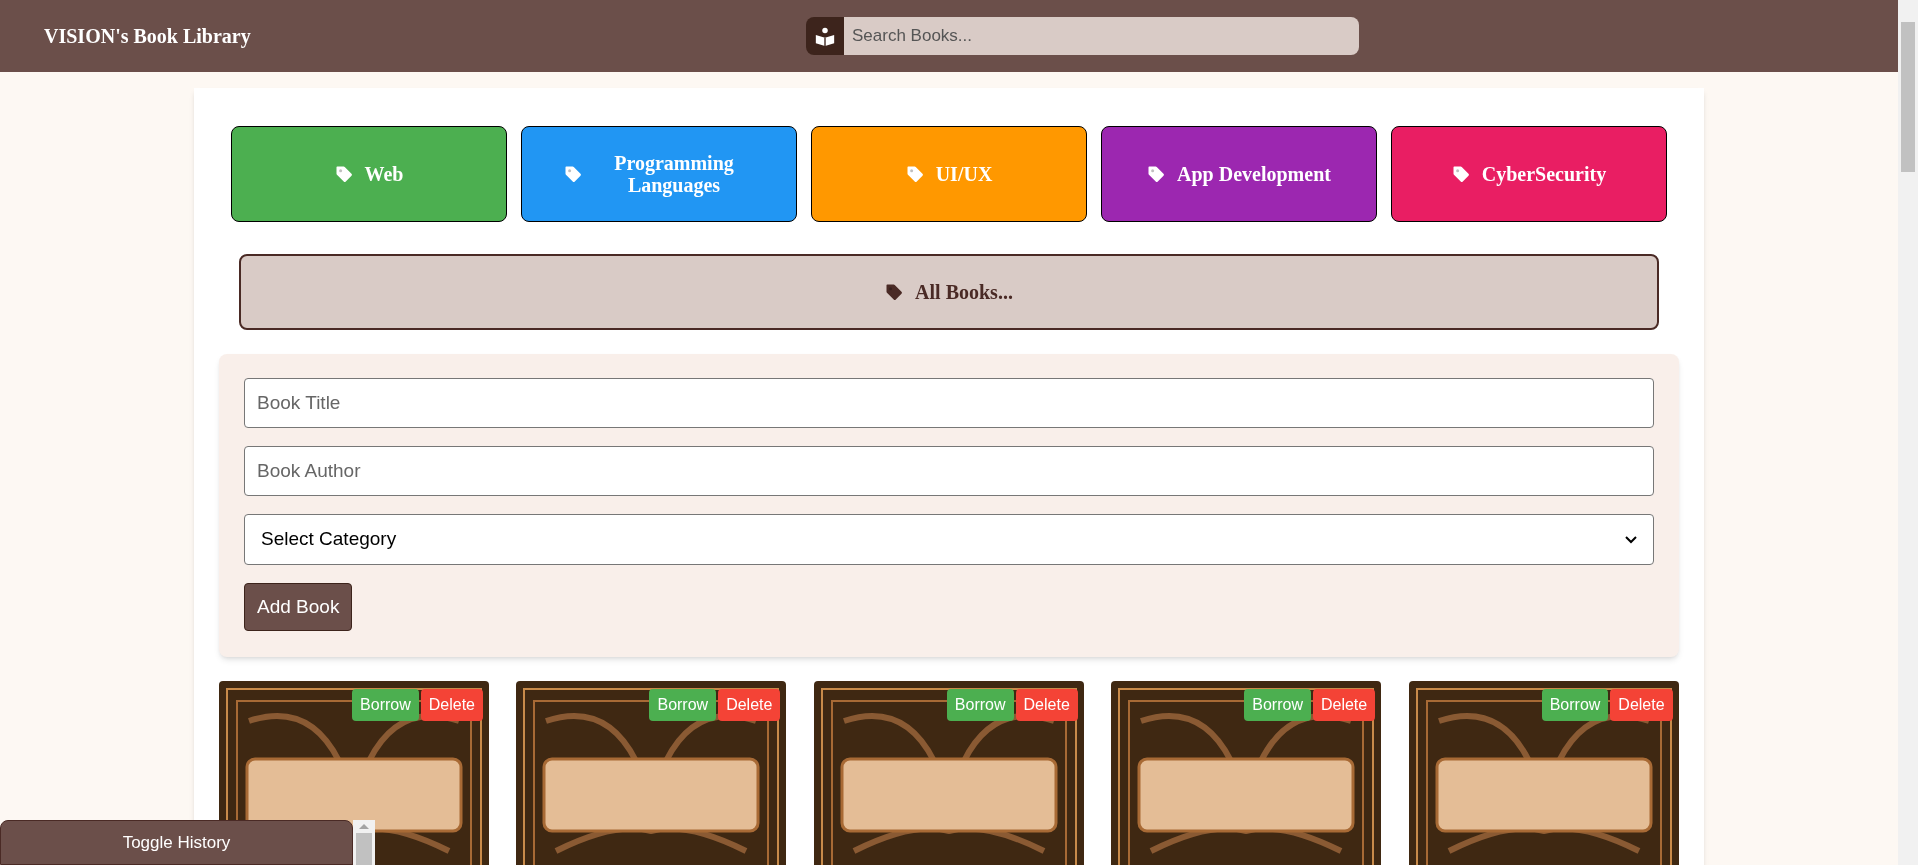 This screenshot has width=1918, height=865. What do you see at coordinates (369, 174) in the screenshot?
I see `category-button: Web` at bounding box center [369, 174].